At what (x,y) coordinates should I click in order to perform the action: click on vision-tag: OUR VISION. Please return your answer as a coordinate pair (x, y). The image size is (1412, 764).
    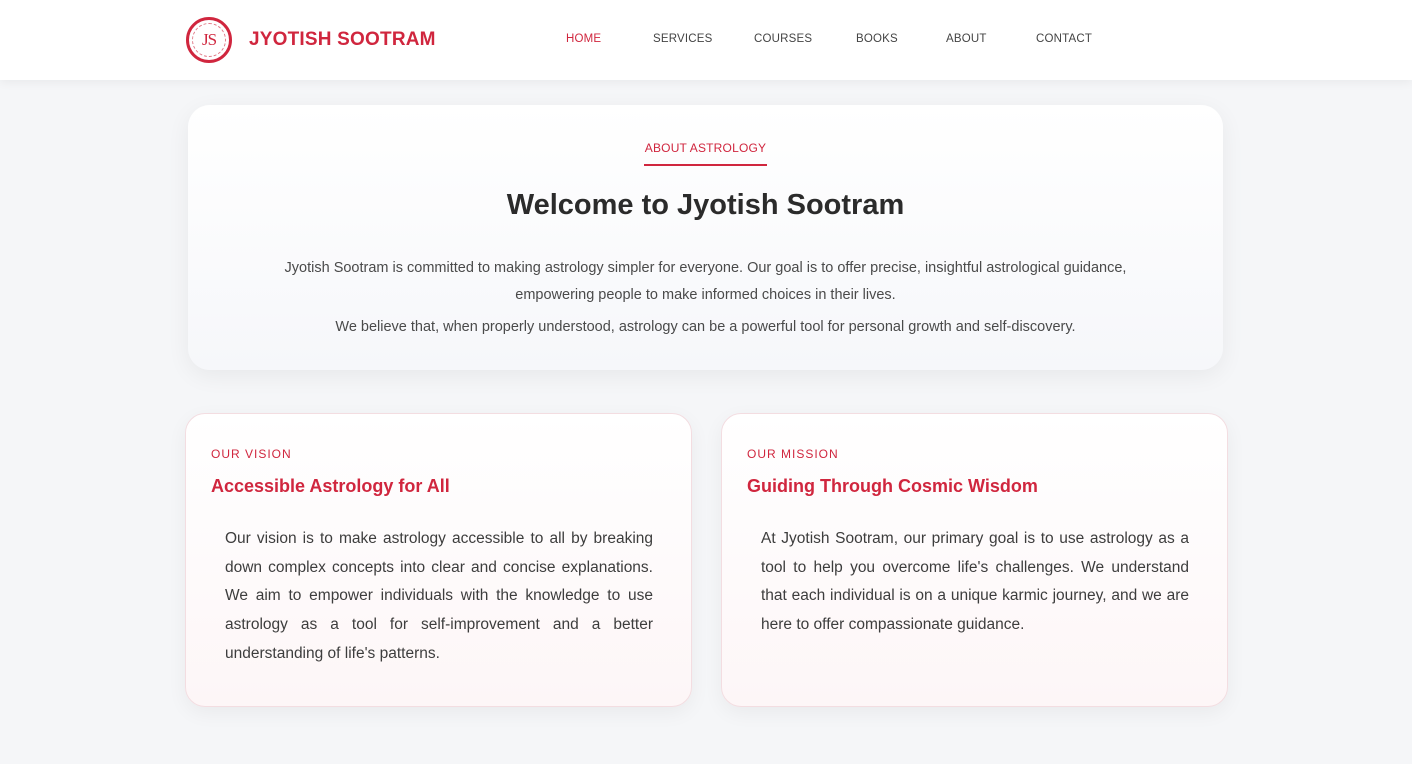
    Looking at the image, I should click on (251, 454).